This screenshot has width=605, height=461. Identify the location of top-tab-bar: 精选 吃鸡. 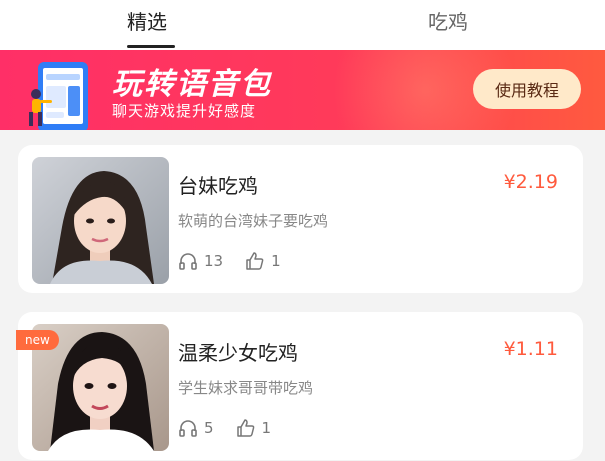
(302, 25).